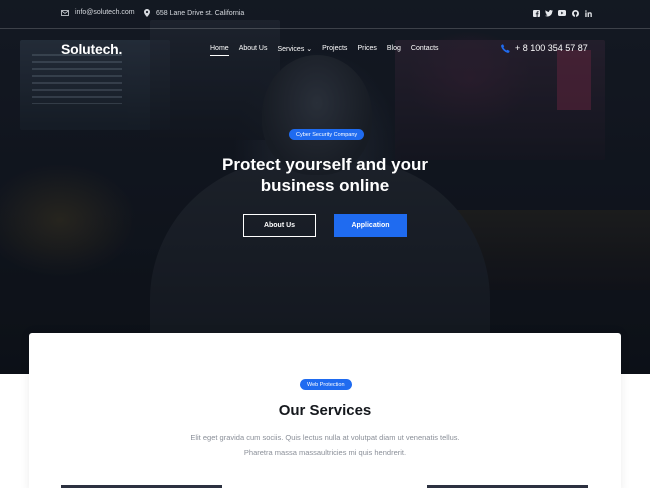 The image size is (650, 488). Describe the element at coordinates (425, 49) in the screenshot. I see `nav-item-contacts: Contacts` at that location.